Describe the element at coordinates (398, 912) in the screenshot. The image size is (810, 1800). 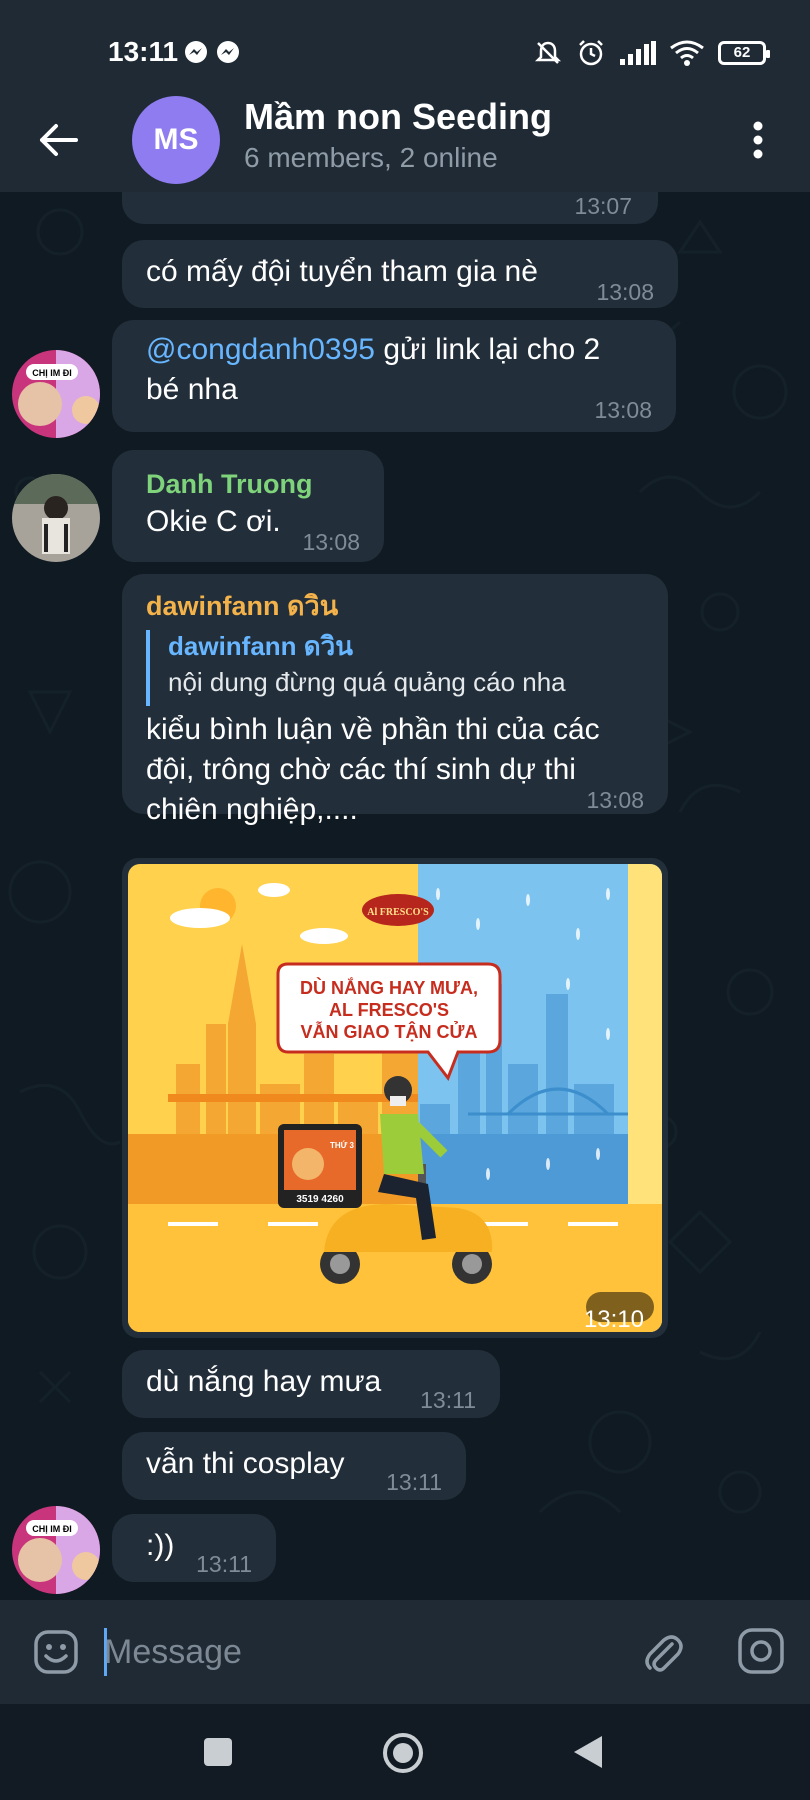
I see `brand-logo: Al FRESCO'S` at that location.